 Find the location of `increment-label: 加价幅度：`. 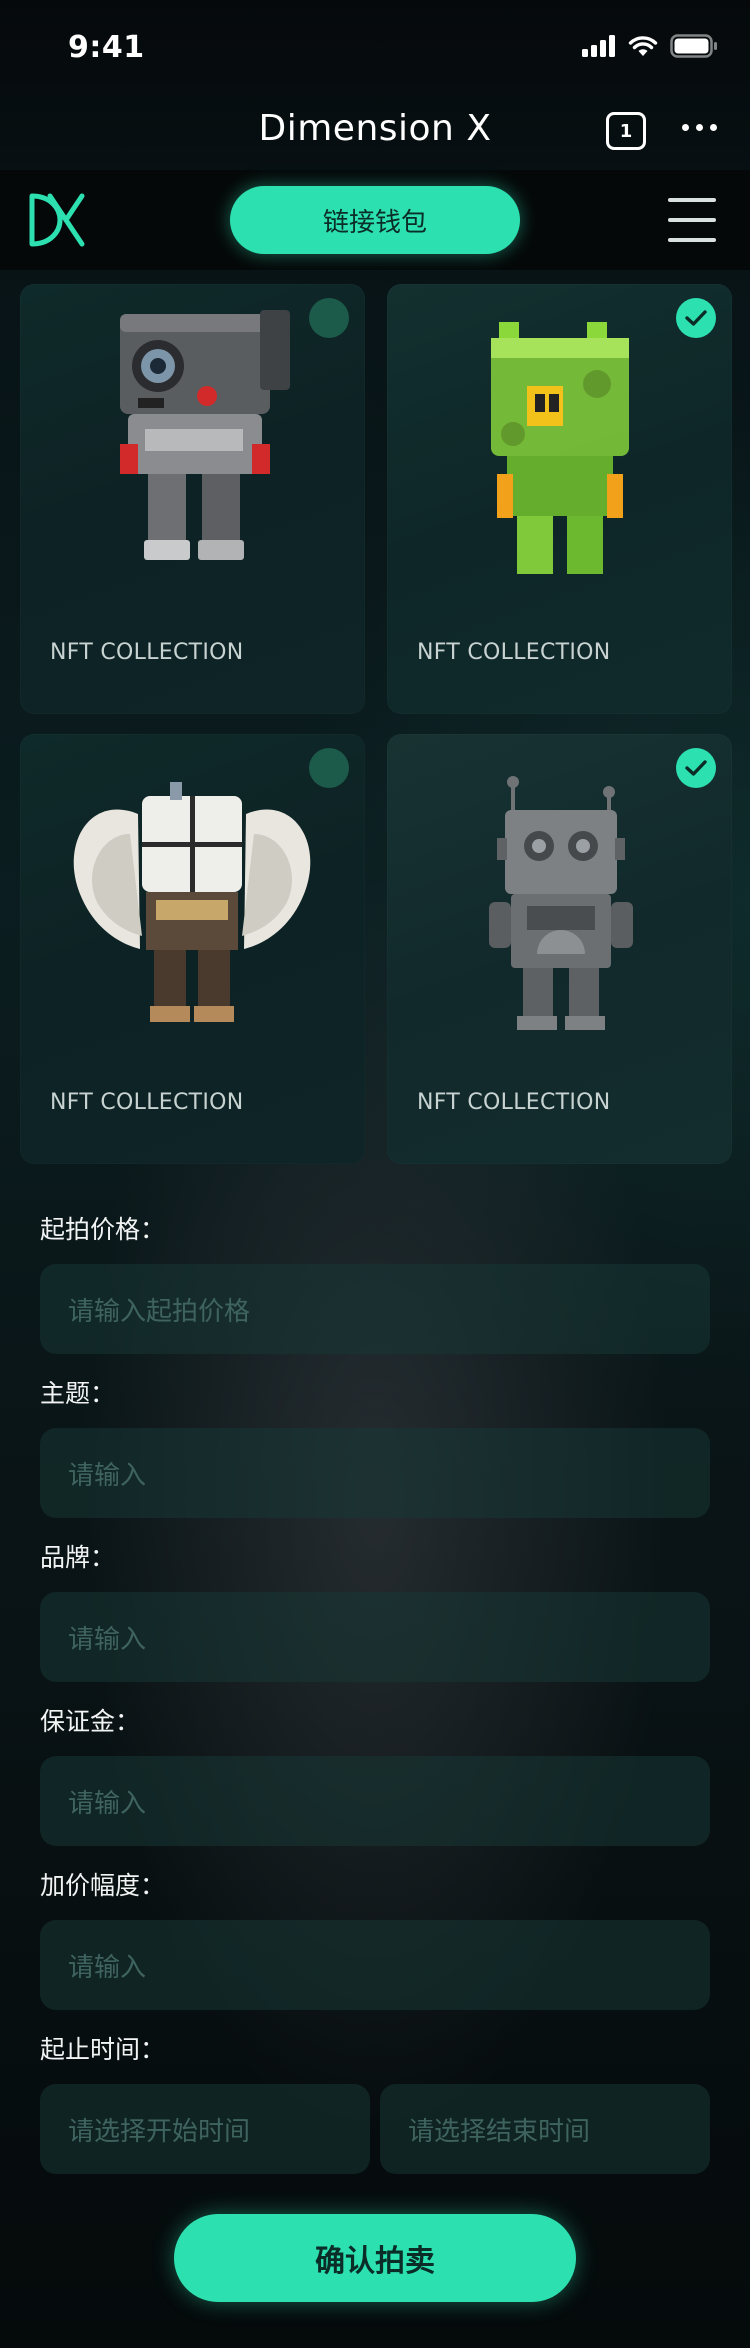

increment-label: 加价幅度： is located at coordinates (103, 1885).